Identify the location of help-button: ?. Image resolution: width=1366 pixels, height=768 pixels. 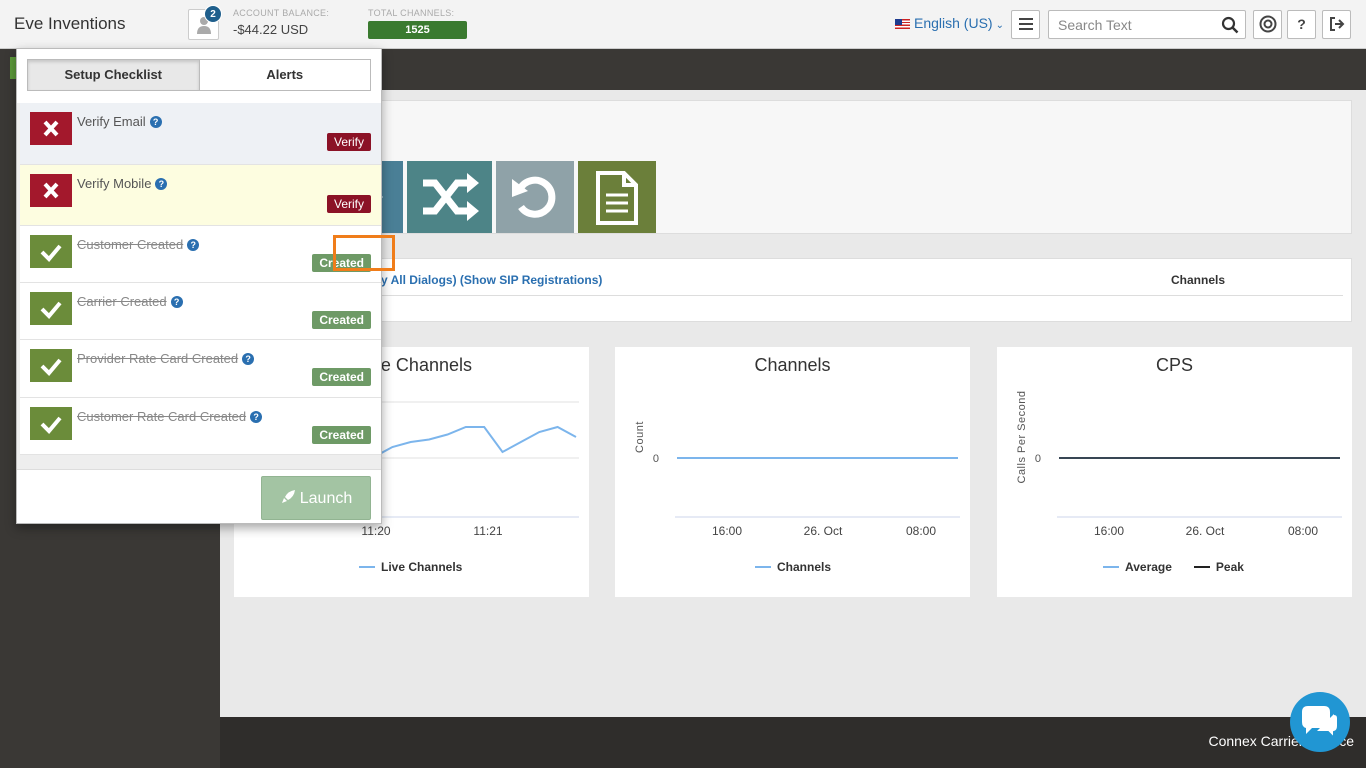
(1301, 24).